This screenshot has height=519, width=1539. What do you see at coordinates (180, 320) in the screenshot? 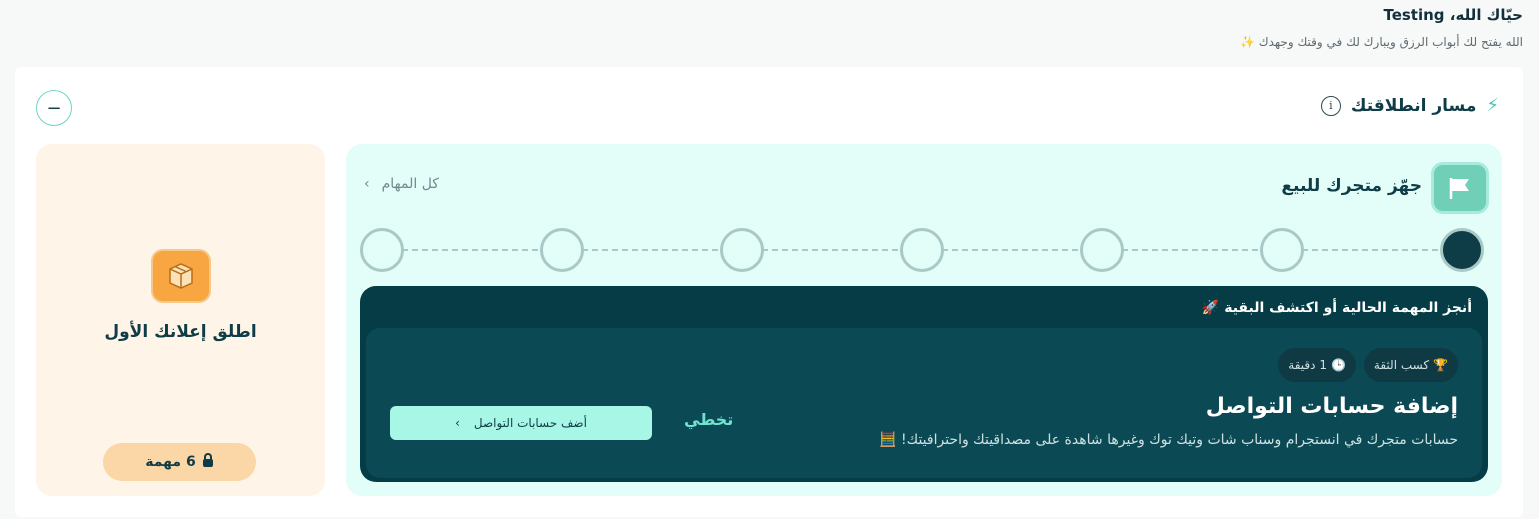
I see `first-ad-card: اطلق إعلانك الأول 6 مهمة` at bounding box center [180, 320].